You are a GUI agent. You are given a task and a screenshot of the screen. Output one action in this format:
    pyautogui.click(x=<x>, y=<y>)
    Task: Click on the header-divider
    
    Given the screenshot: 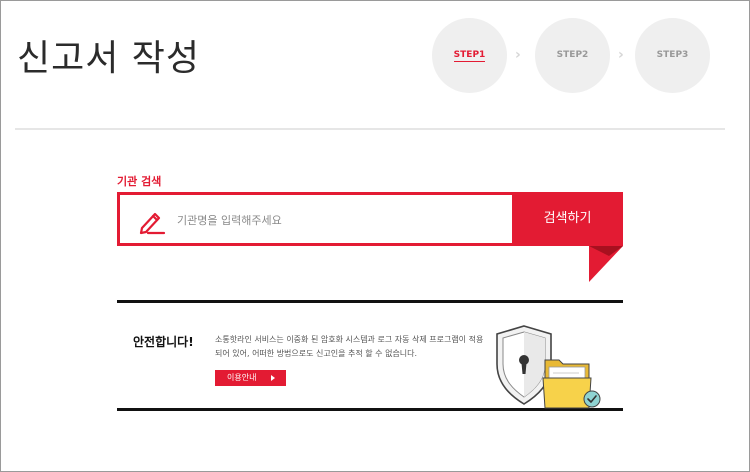 What is the action you would take?
    pyautogui.click(x=370, y=129)
    